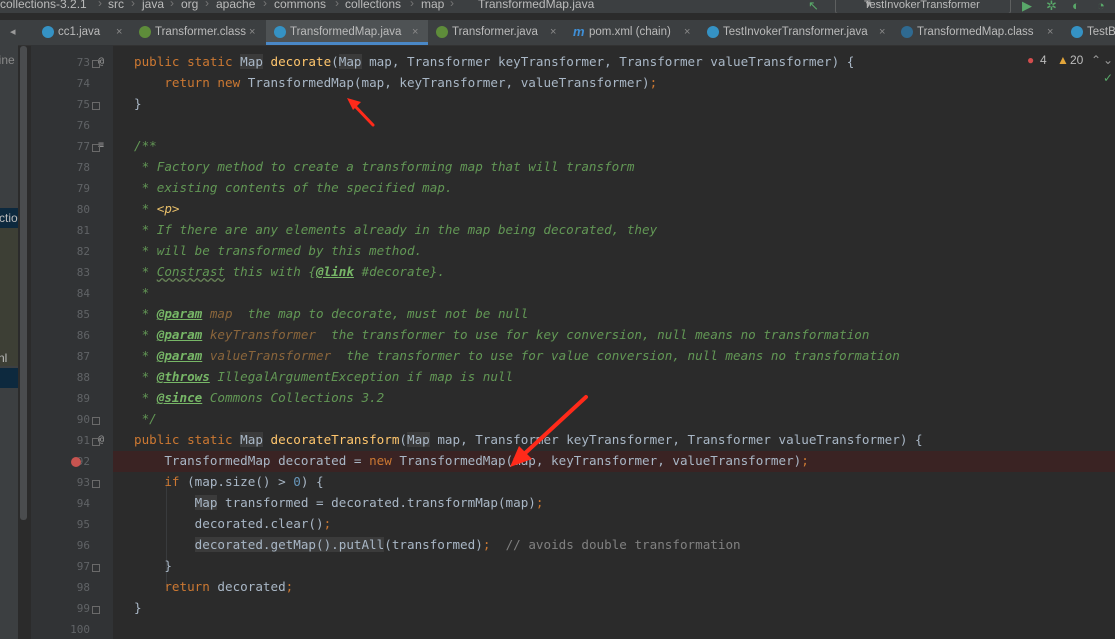  Describe the element at coordinates (1076, 6) in the screenshot. I see `coverage-icon: ◐` at that location.